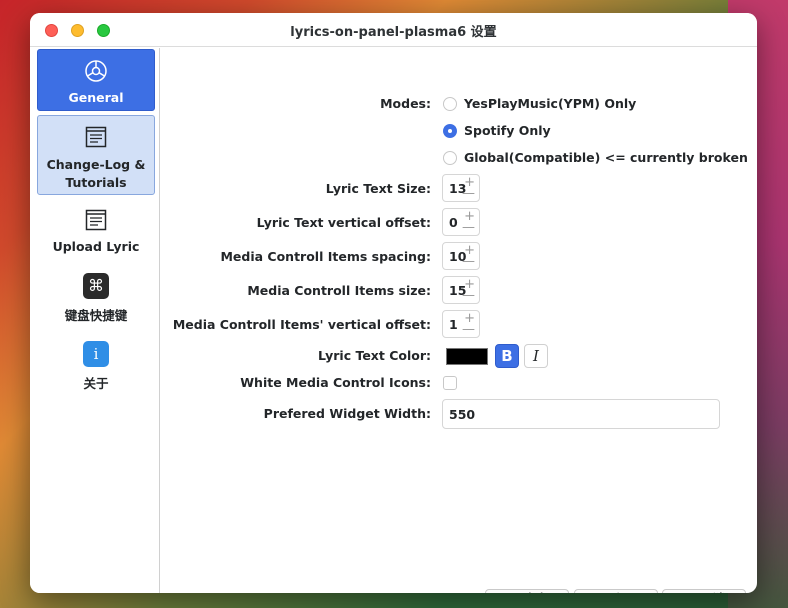 The width and height of the screenshot is (788, 608). What do you see at coordinates (461, 188) in the screenshot?
I see `lyric-text-size-spinbox: 13 + —` at bounding box center [461, 188].